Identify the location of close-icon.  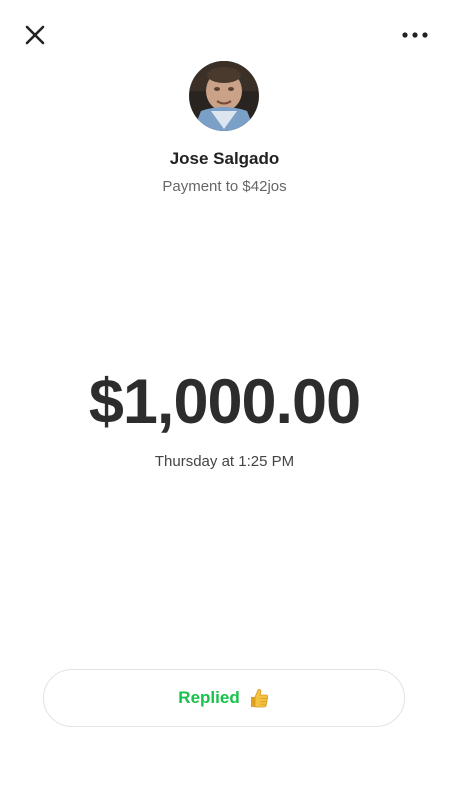
(35, 35).